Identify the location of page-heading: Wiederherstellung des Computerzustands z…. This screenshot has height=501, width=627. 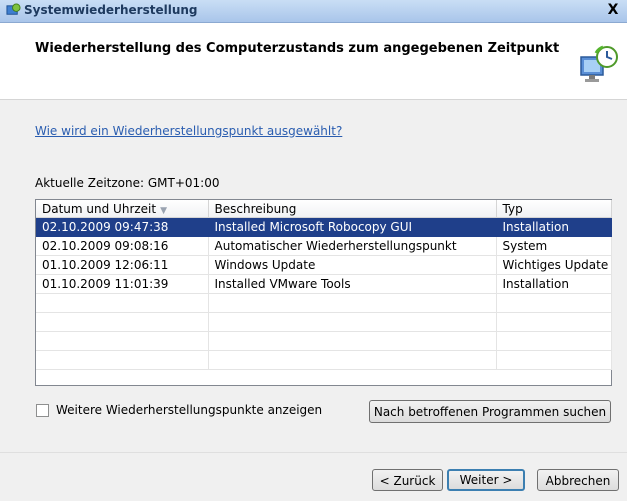
(297, 48).